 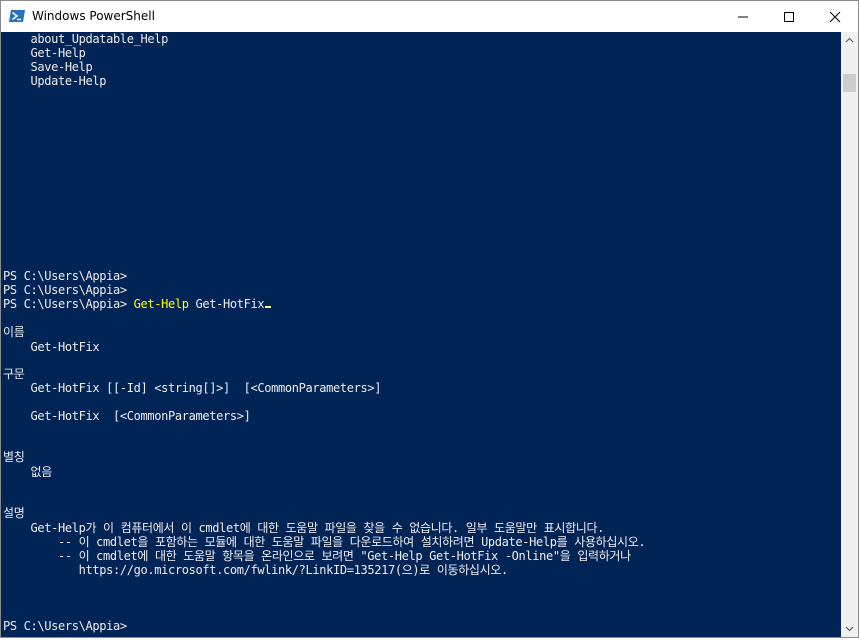 I want to click on scroll-down-button, so click(x=849, y=628).